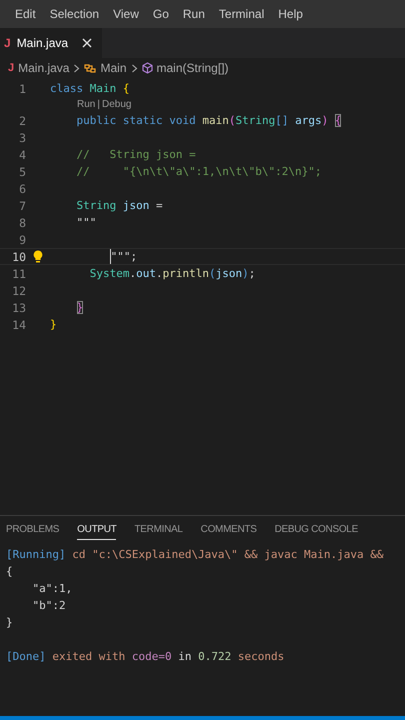 This screenshot has width=405, height=720. What do you see at coordinates (18, 291) in the screenshot?
I see `line-number: 12` at bounding box center [18, 291].